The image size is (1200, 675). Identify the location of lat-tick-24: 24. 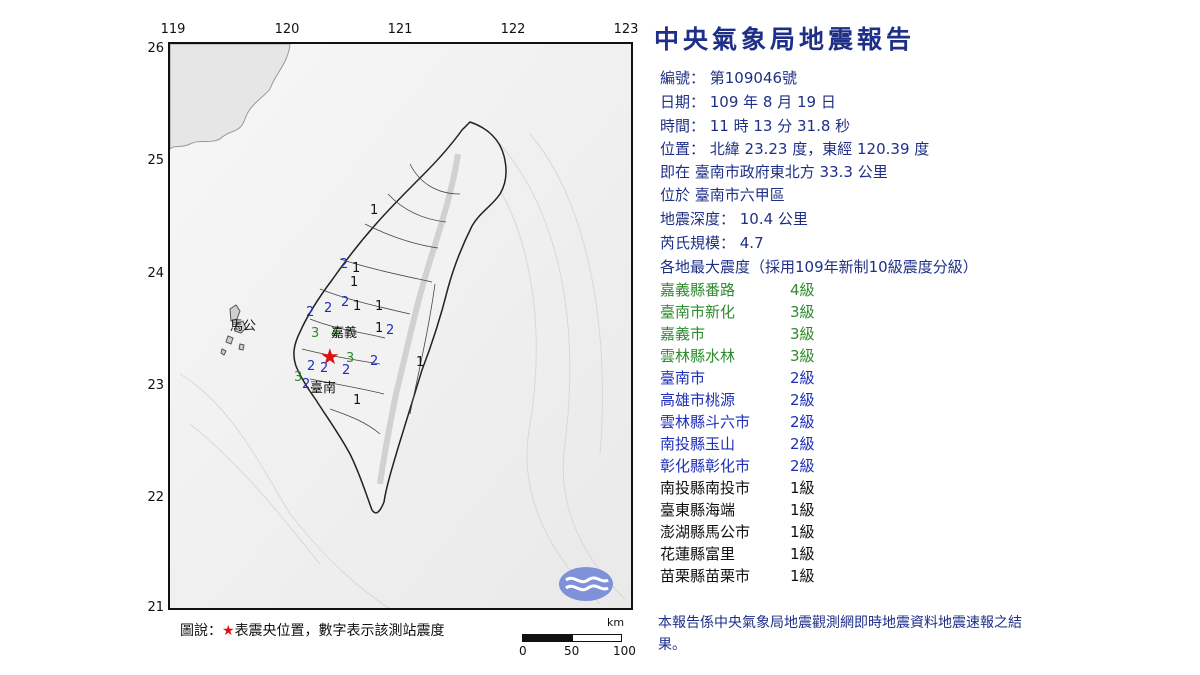
(155, 273).